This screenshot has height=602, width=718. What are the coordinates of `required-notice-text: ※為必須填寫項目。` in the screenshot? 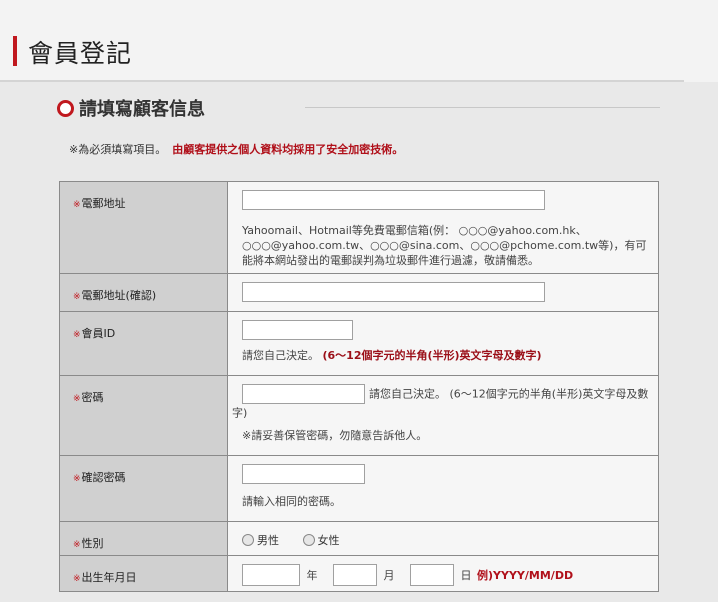 It's located at (118, 149).